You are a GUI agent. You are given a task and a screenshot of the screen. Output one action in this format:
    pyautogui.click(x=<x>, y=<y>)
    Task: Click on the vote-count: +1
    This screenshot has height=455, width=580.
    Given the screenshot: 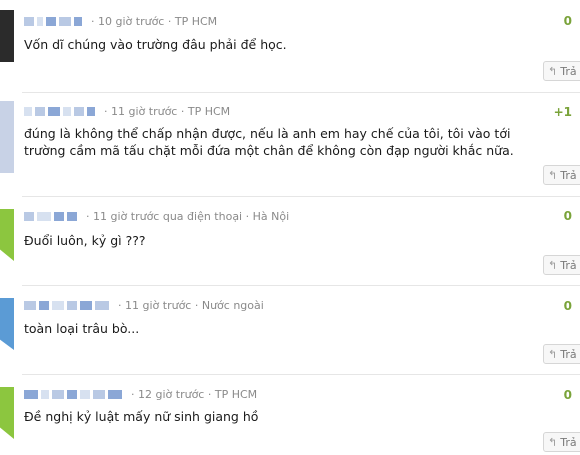 What is the action you would take?
    pyautogui.click(x=562, y=112)
    